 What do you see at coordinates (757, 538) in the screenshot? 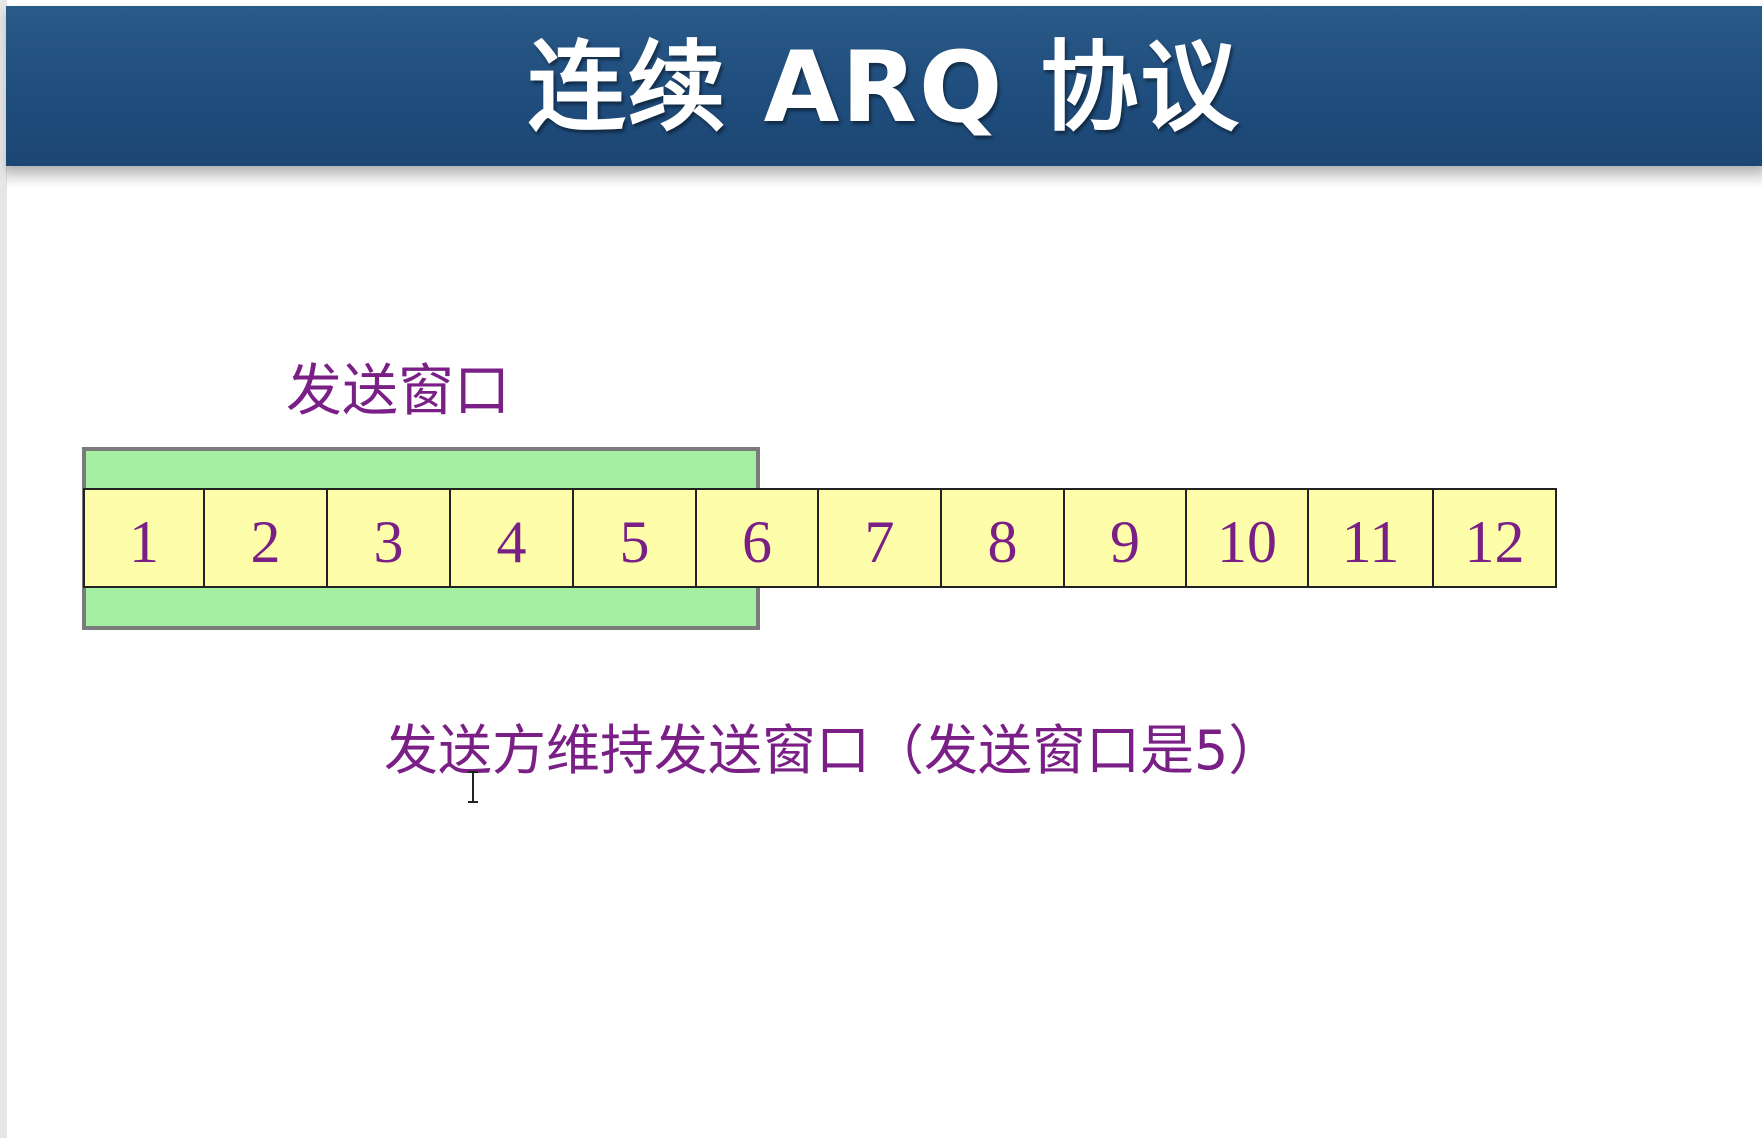
I see `sequence-cell-6: 6` at bounding box center [757, 538].